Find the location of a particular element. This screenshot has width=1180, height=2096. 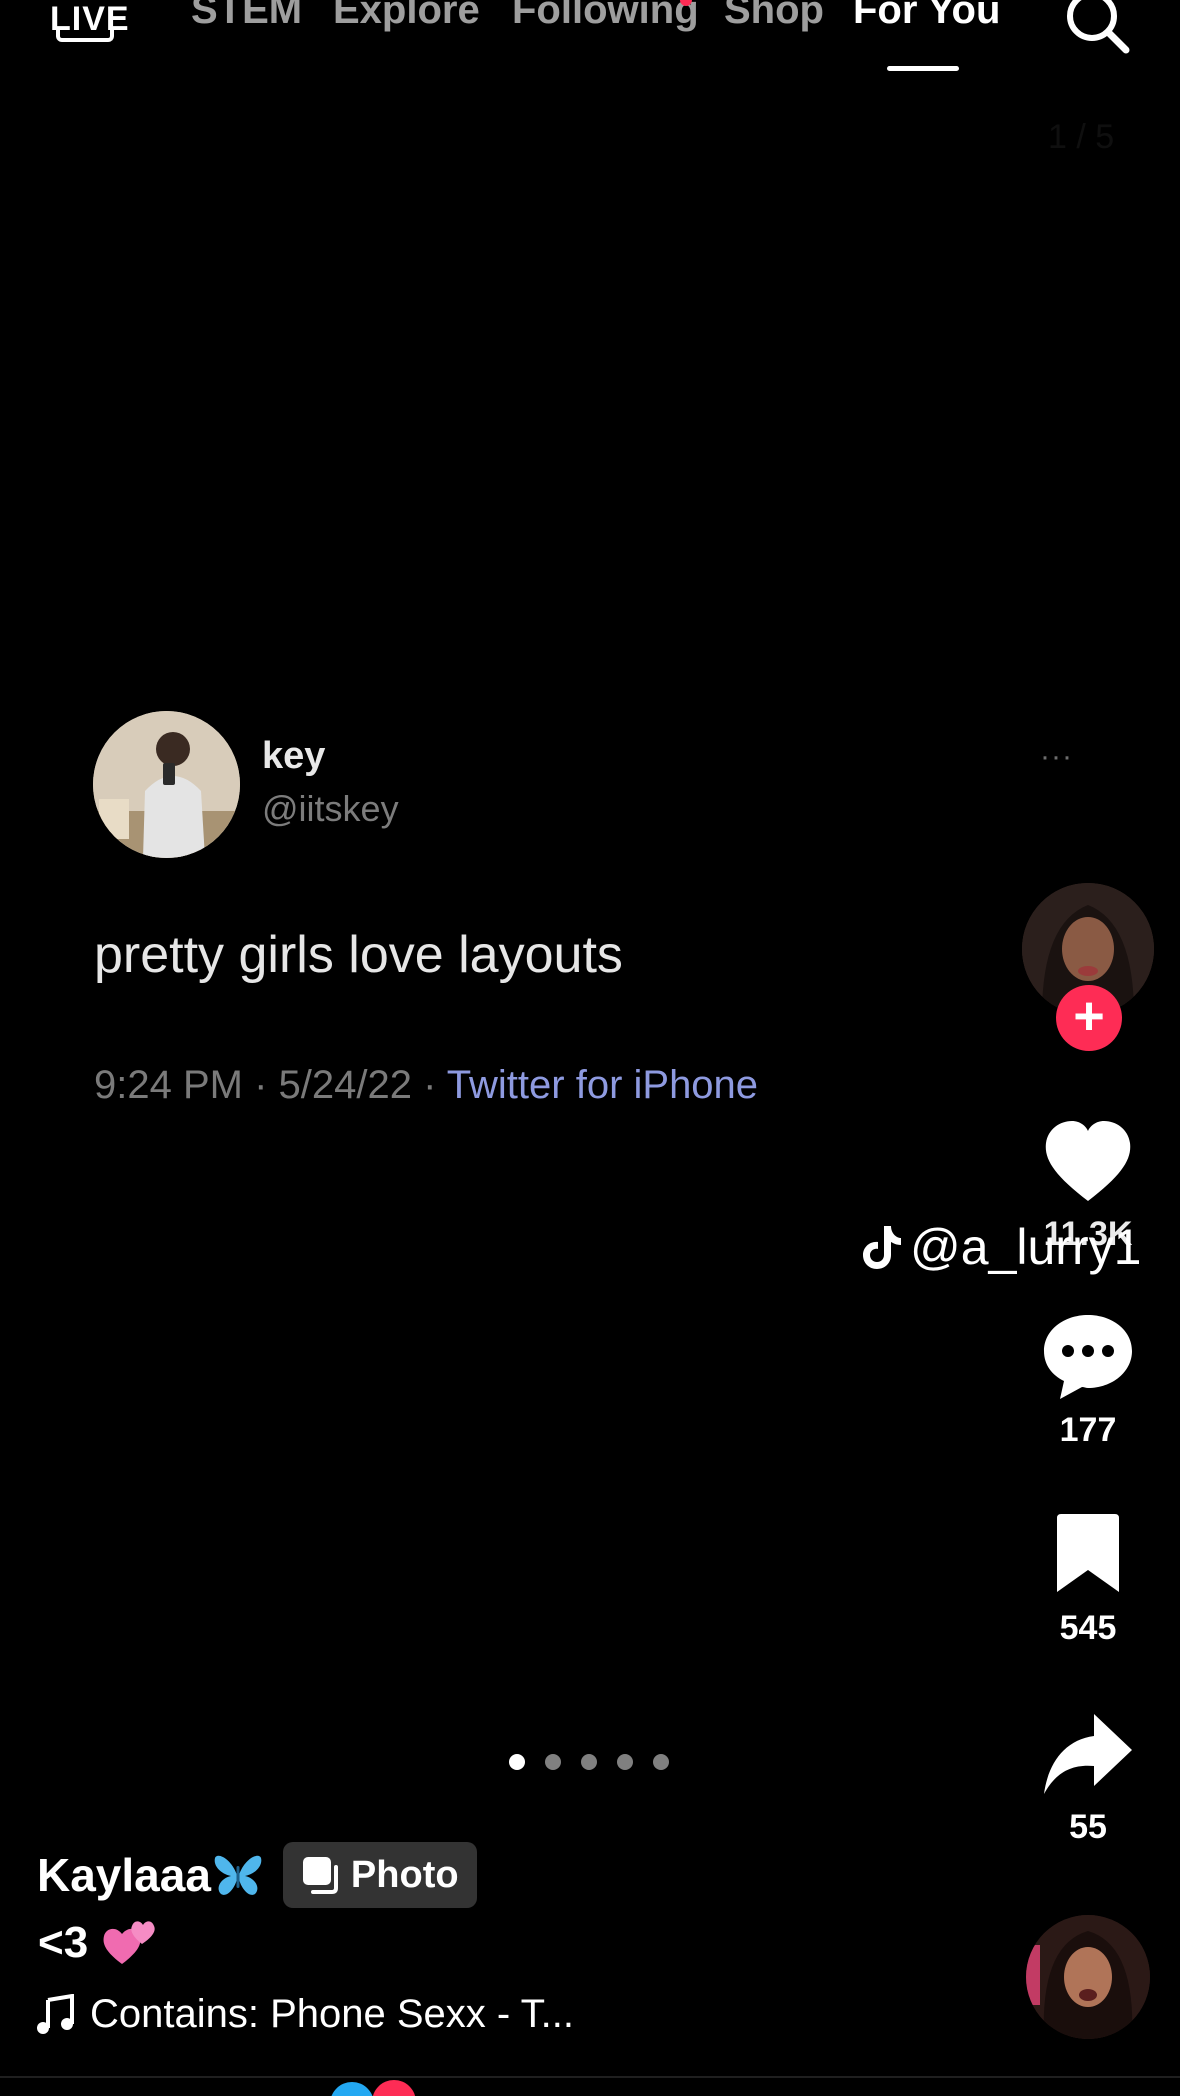

tab-shop: Shop is located at coordinates (774, 16).